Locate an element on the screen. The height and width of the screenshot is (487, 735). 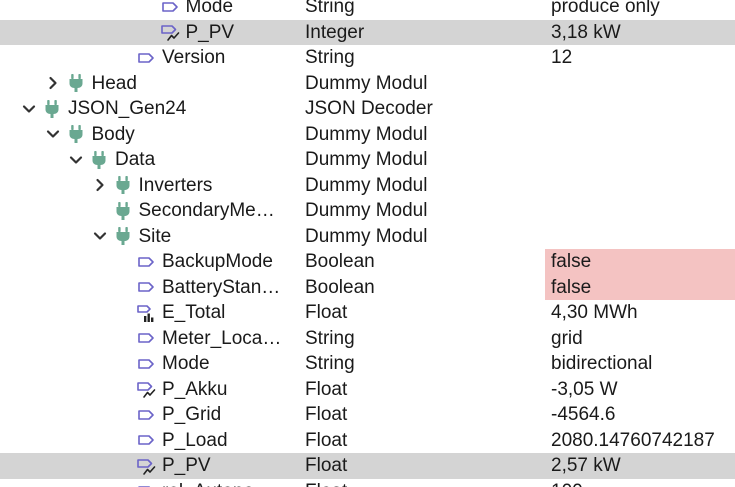
row-value: 100 is located at coordinates (640, 483).